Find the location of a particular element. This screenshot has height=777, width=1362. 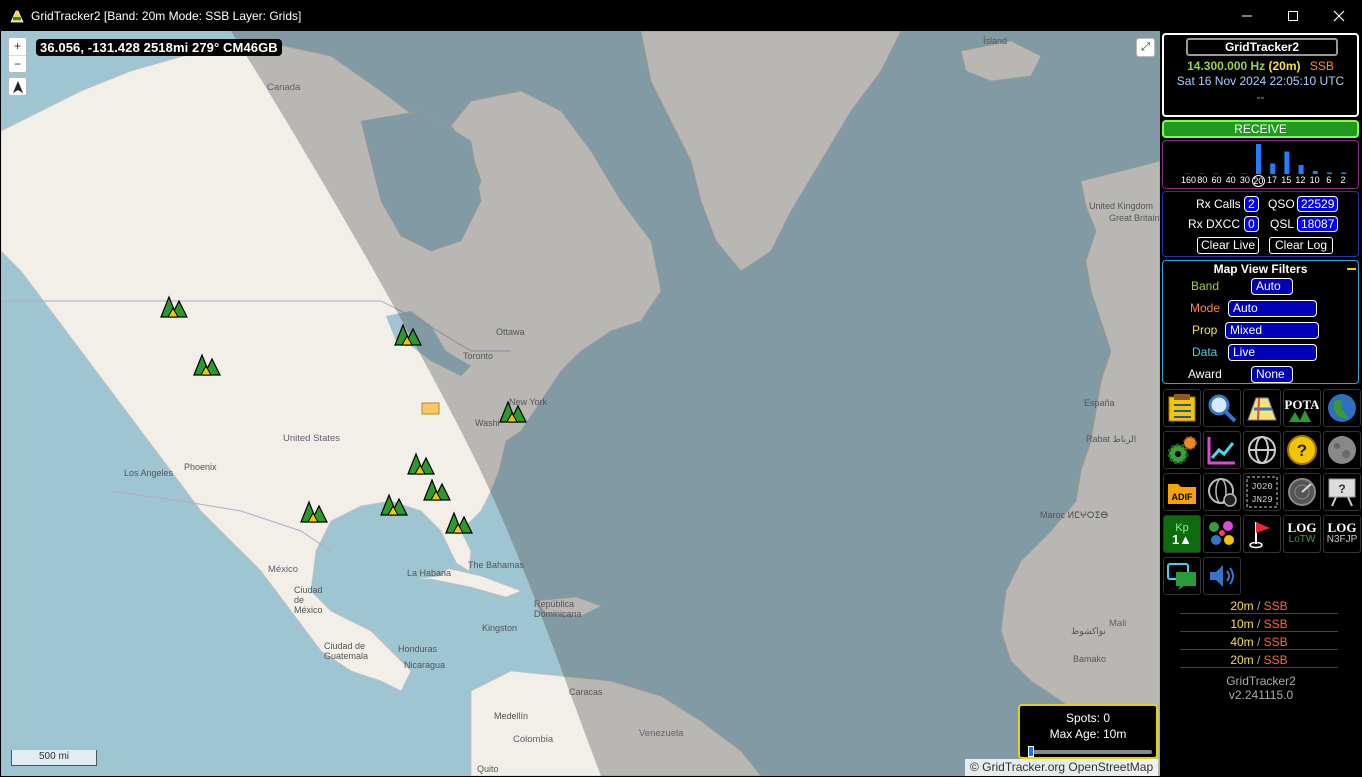

max-age-slider-track is located at coordinates (1091, 752).